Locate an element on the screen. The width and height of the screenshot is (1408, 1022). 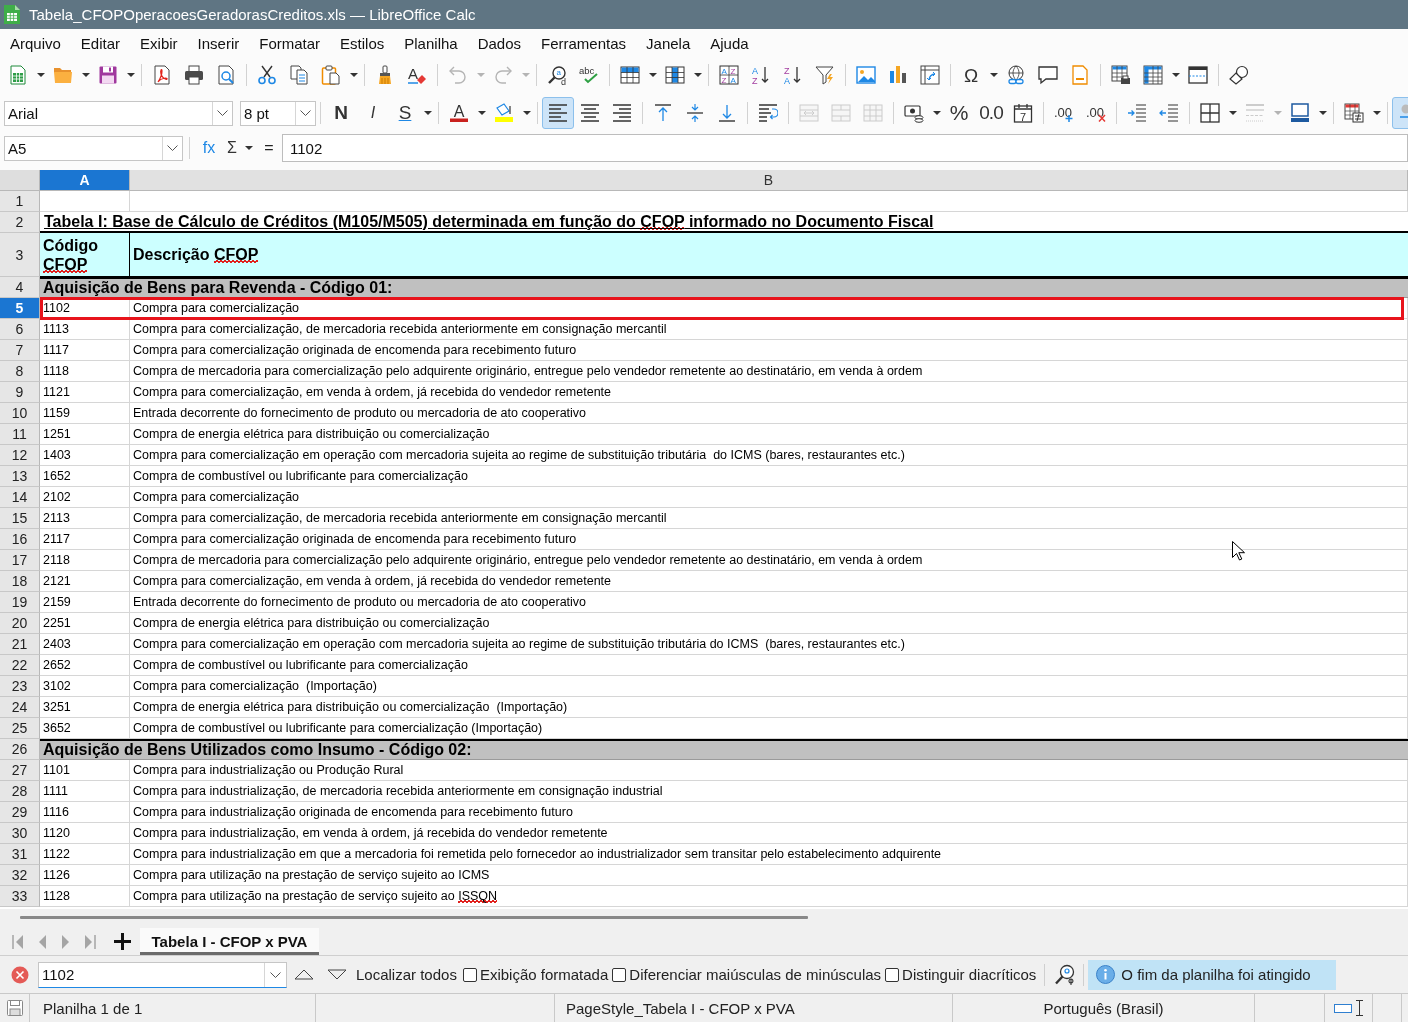
row-header: 29 is located at coordinates (20, 812).